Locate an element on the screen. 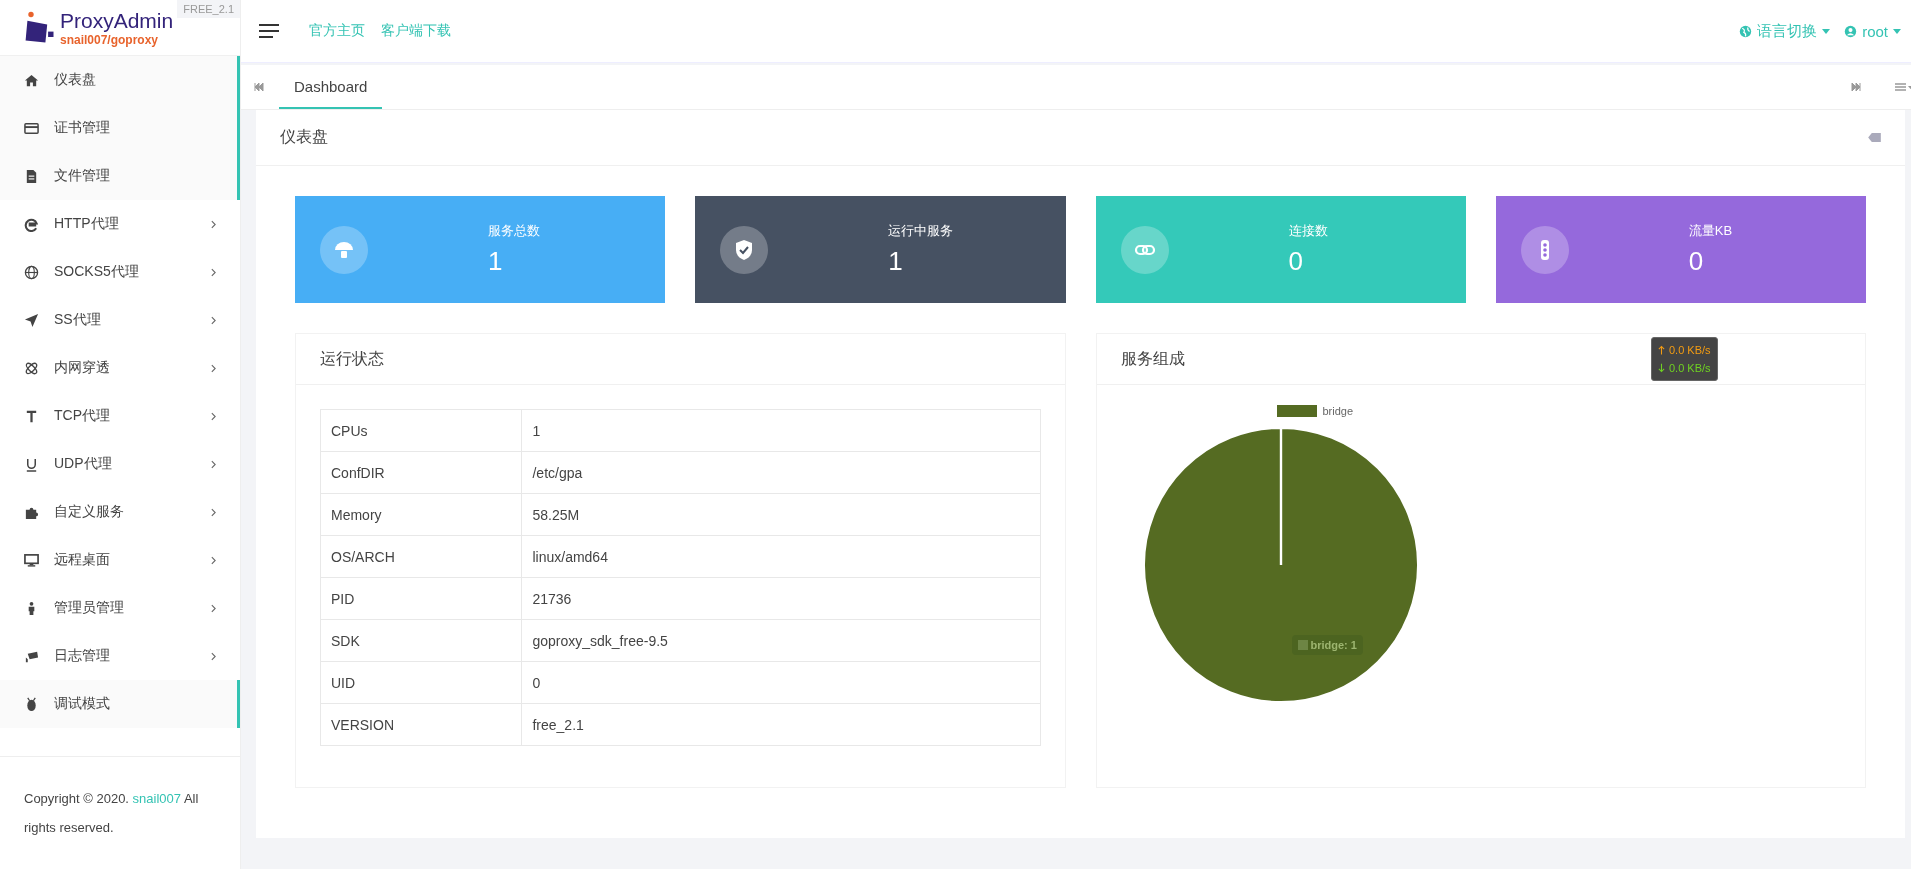 This screenshot has height=869, width=1911. table-cell: SDK is located at coordinates (421, 640).